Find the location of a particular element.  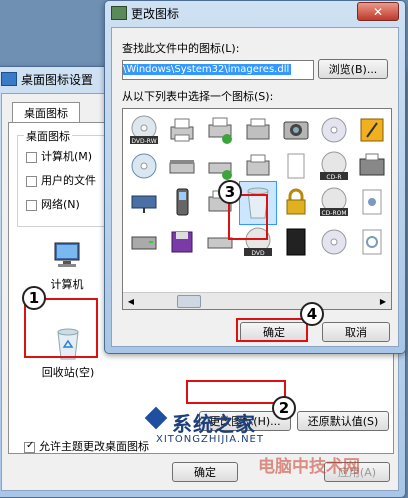

pen-tablet-icon is located at coordinates (372, 130).